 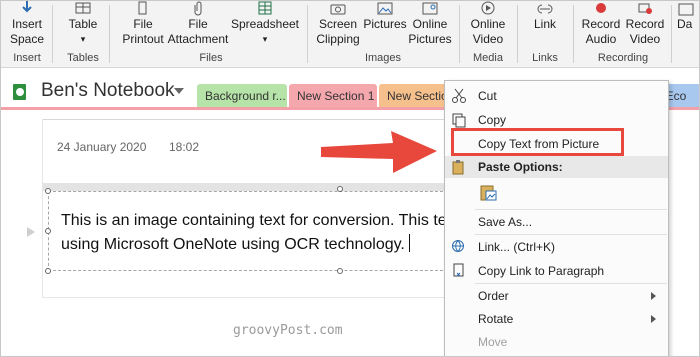 I want to click on section-tab-new-section-1: New Section 1, so click(x=333, y=96).